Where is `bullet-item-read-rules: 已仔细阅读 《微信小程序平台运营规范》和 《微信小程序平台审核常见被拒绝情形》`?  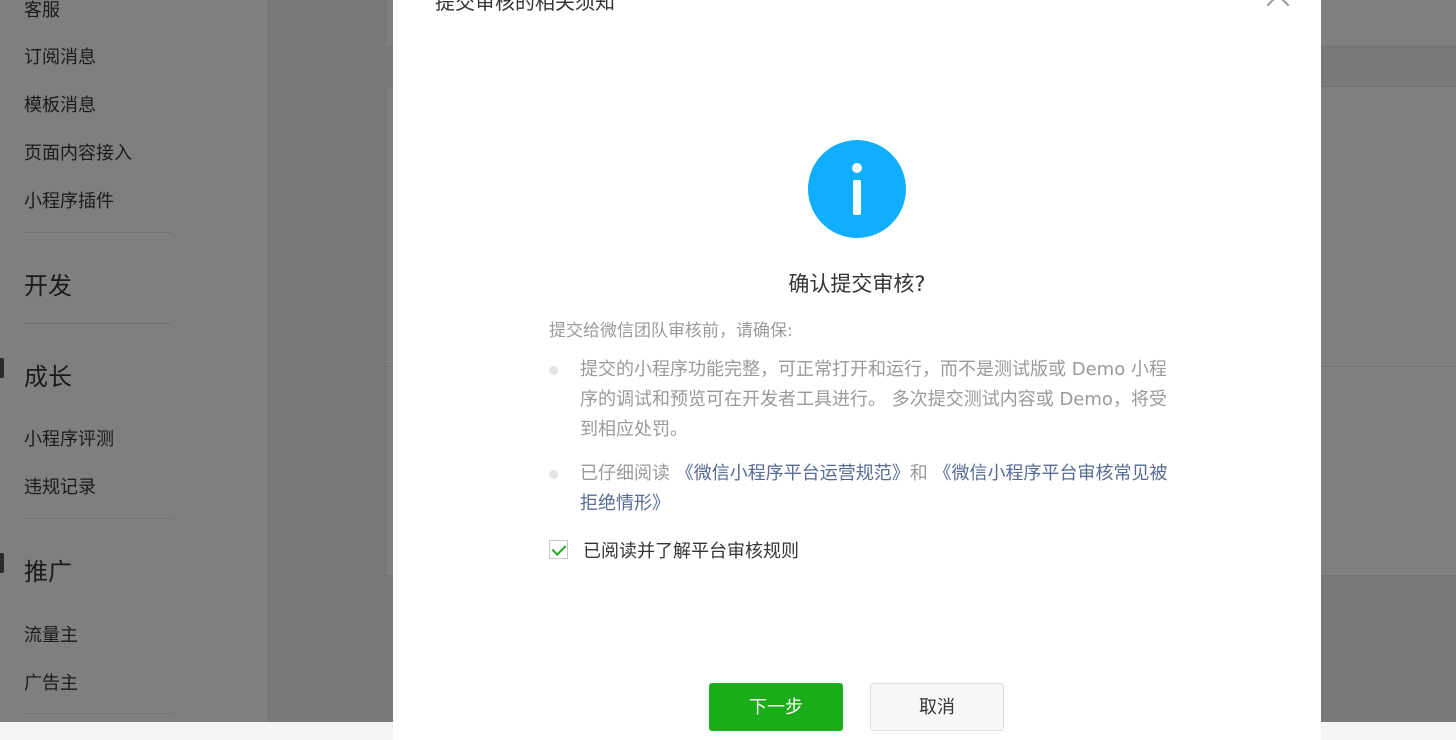 bullet-item-read-rules: 已仔细阅读 《微信小程序平台运营规范》和 《微信小程序平台审核常见被拒绝情形》 is located at coordinates (875, 489).